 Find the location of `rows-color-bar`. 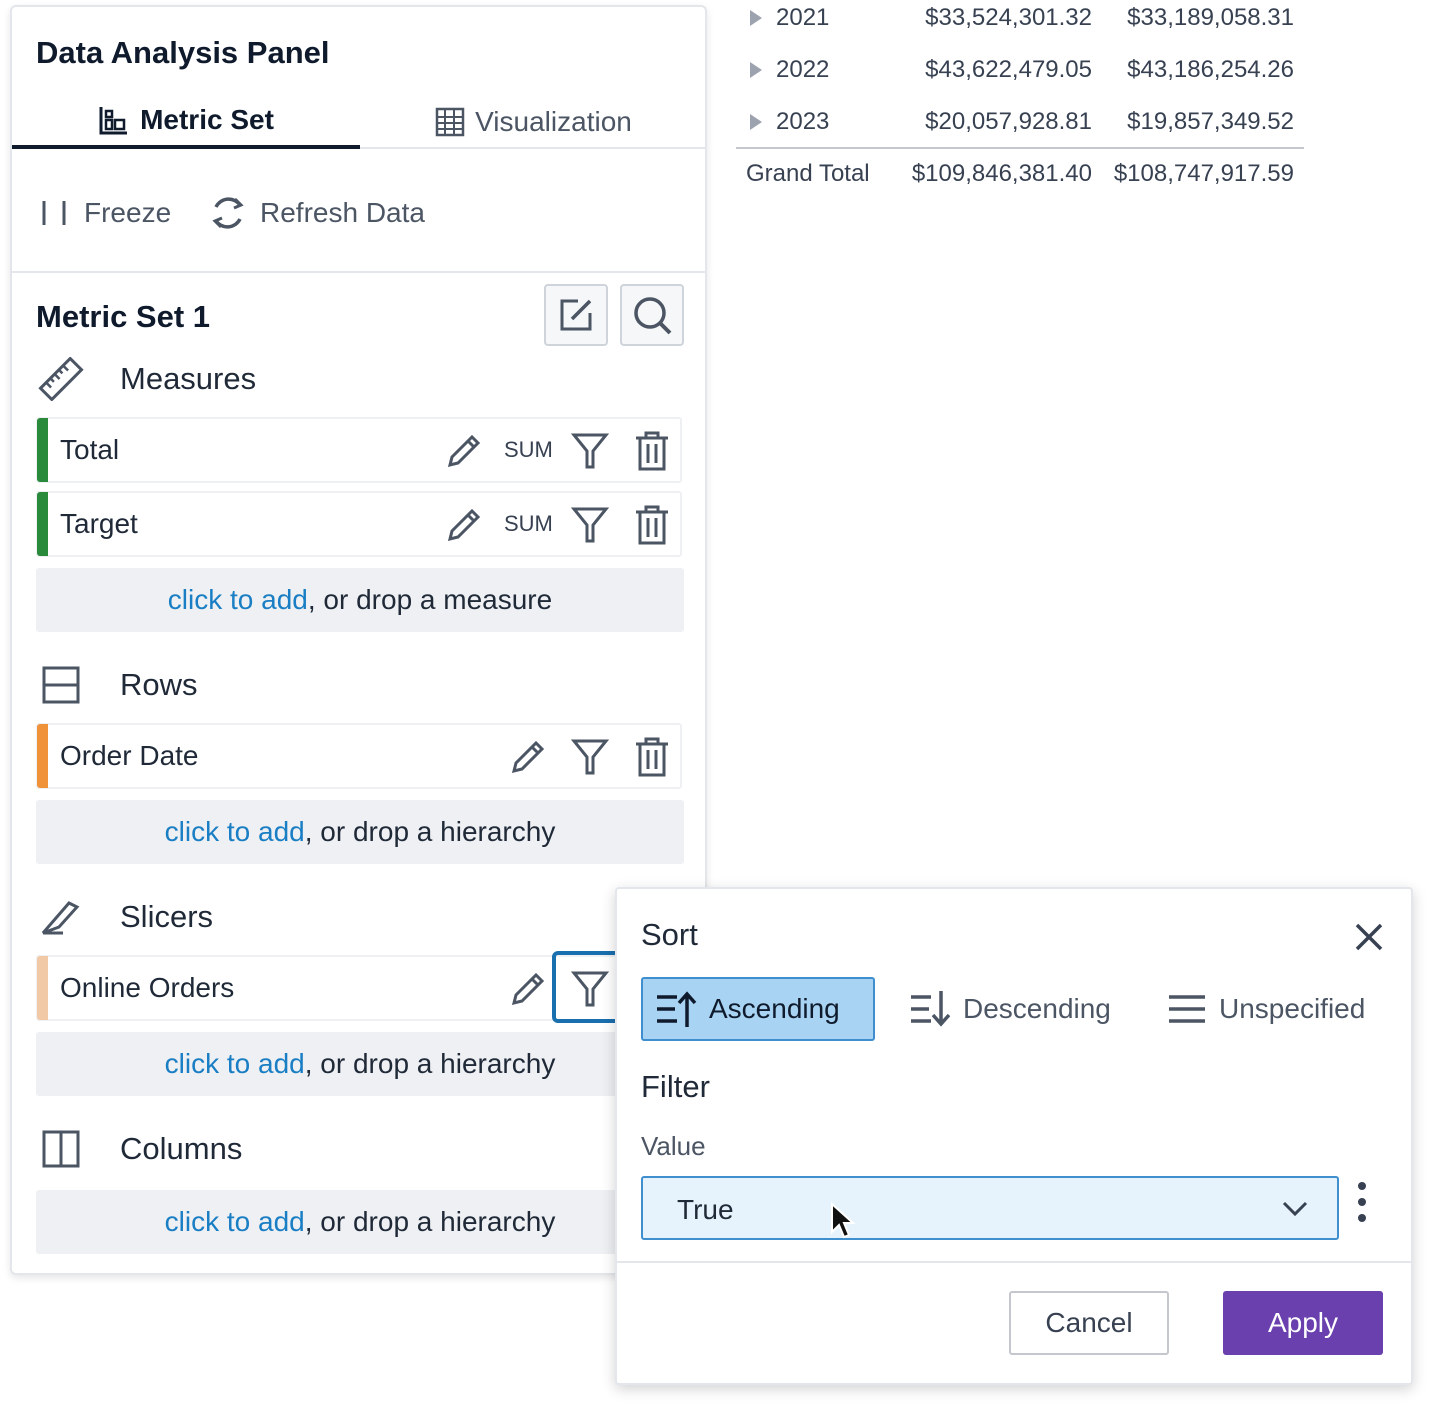

rows-color-bar is located at coordinates (42, 756).